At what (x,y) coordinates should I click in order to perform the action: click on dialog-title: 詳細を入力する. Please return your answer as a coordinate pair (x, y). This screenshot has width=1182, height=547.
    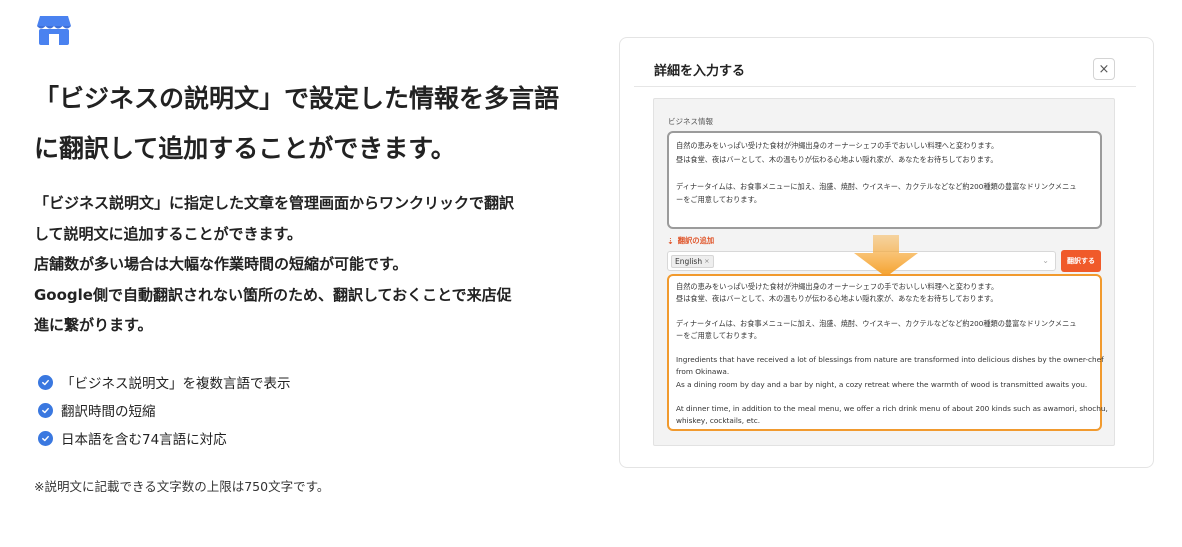
    Looking at the image, I should click on (700, 71).